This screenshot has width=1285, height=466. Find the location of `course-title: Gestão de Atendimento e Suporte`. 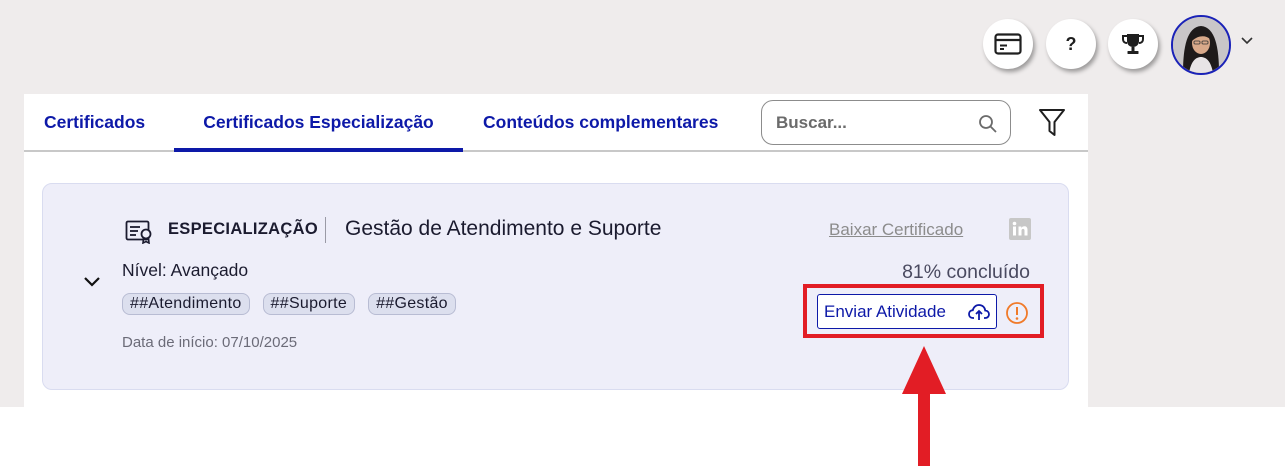

course-title: Gestão de Atendimento e Suporte is located at coordinates (503, 228).